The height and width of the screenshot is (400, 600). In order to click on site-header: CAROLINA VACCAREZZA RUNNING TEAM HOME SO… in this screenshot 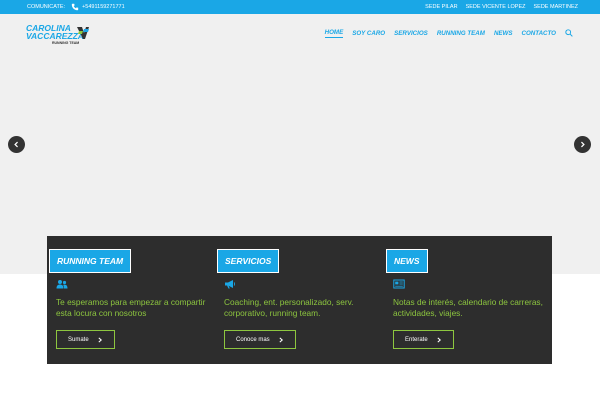, I will do `click(300, 33)`.